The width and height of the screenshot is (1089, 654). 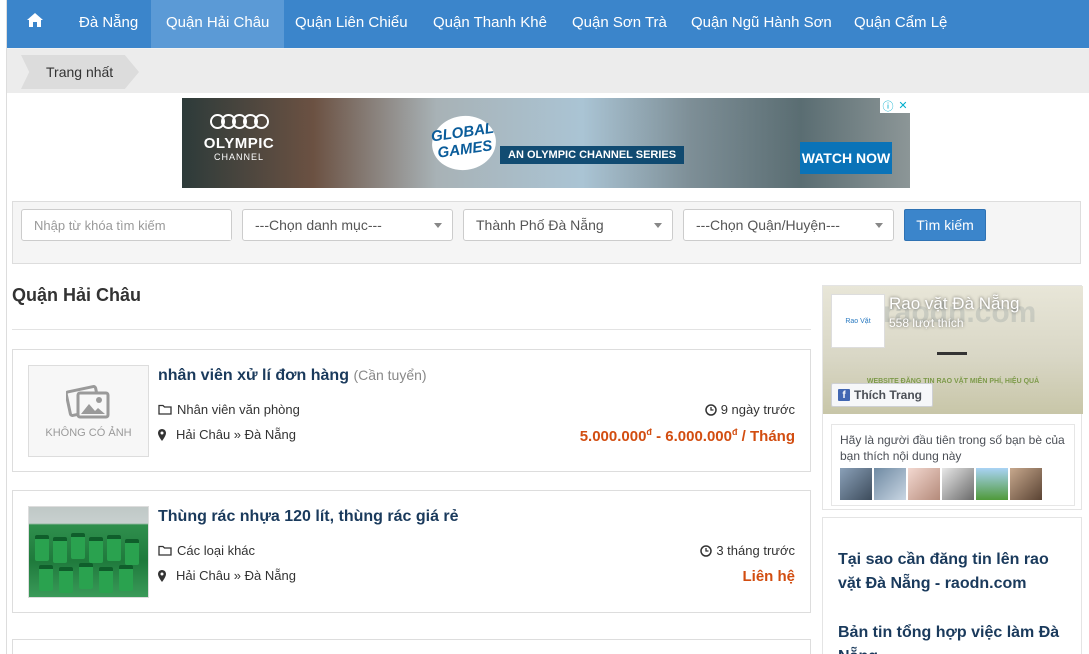 I want to click on nav-item-thanh-khe: Quận Thanh Khê, so click(x=490, y=24).